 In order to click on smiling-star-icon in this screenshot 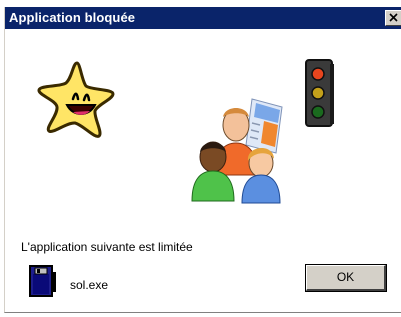, I will do `click(76, 99)`.